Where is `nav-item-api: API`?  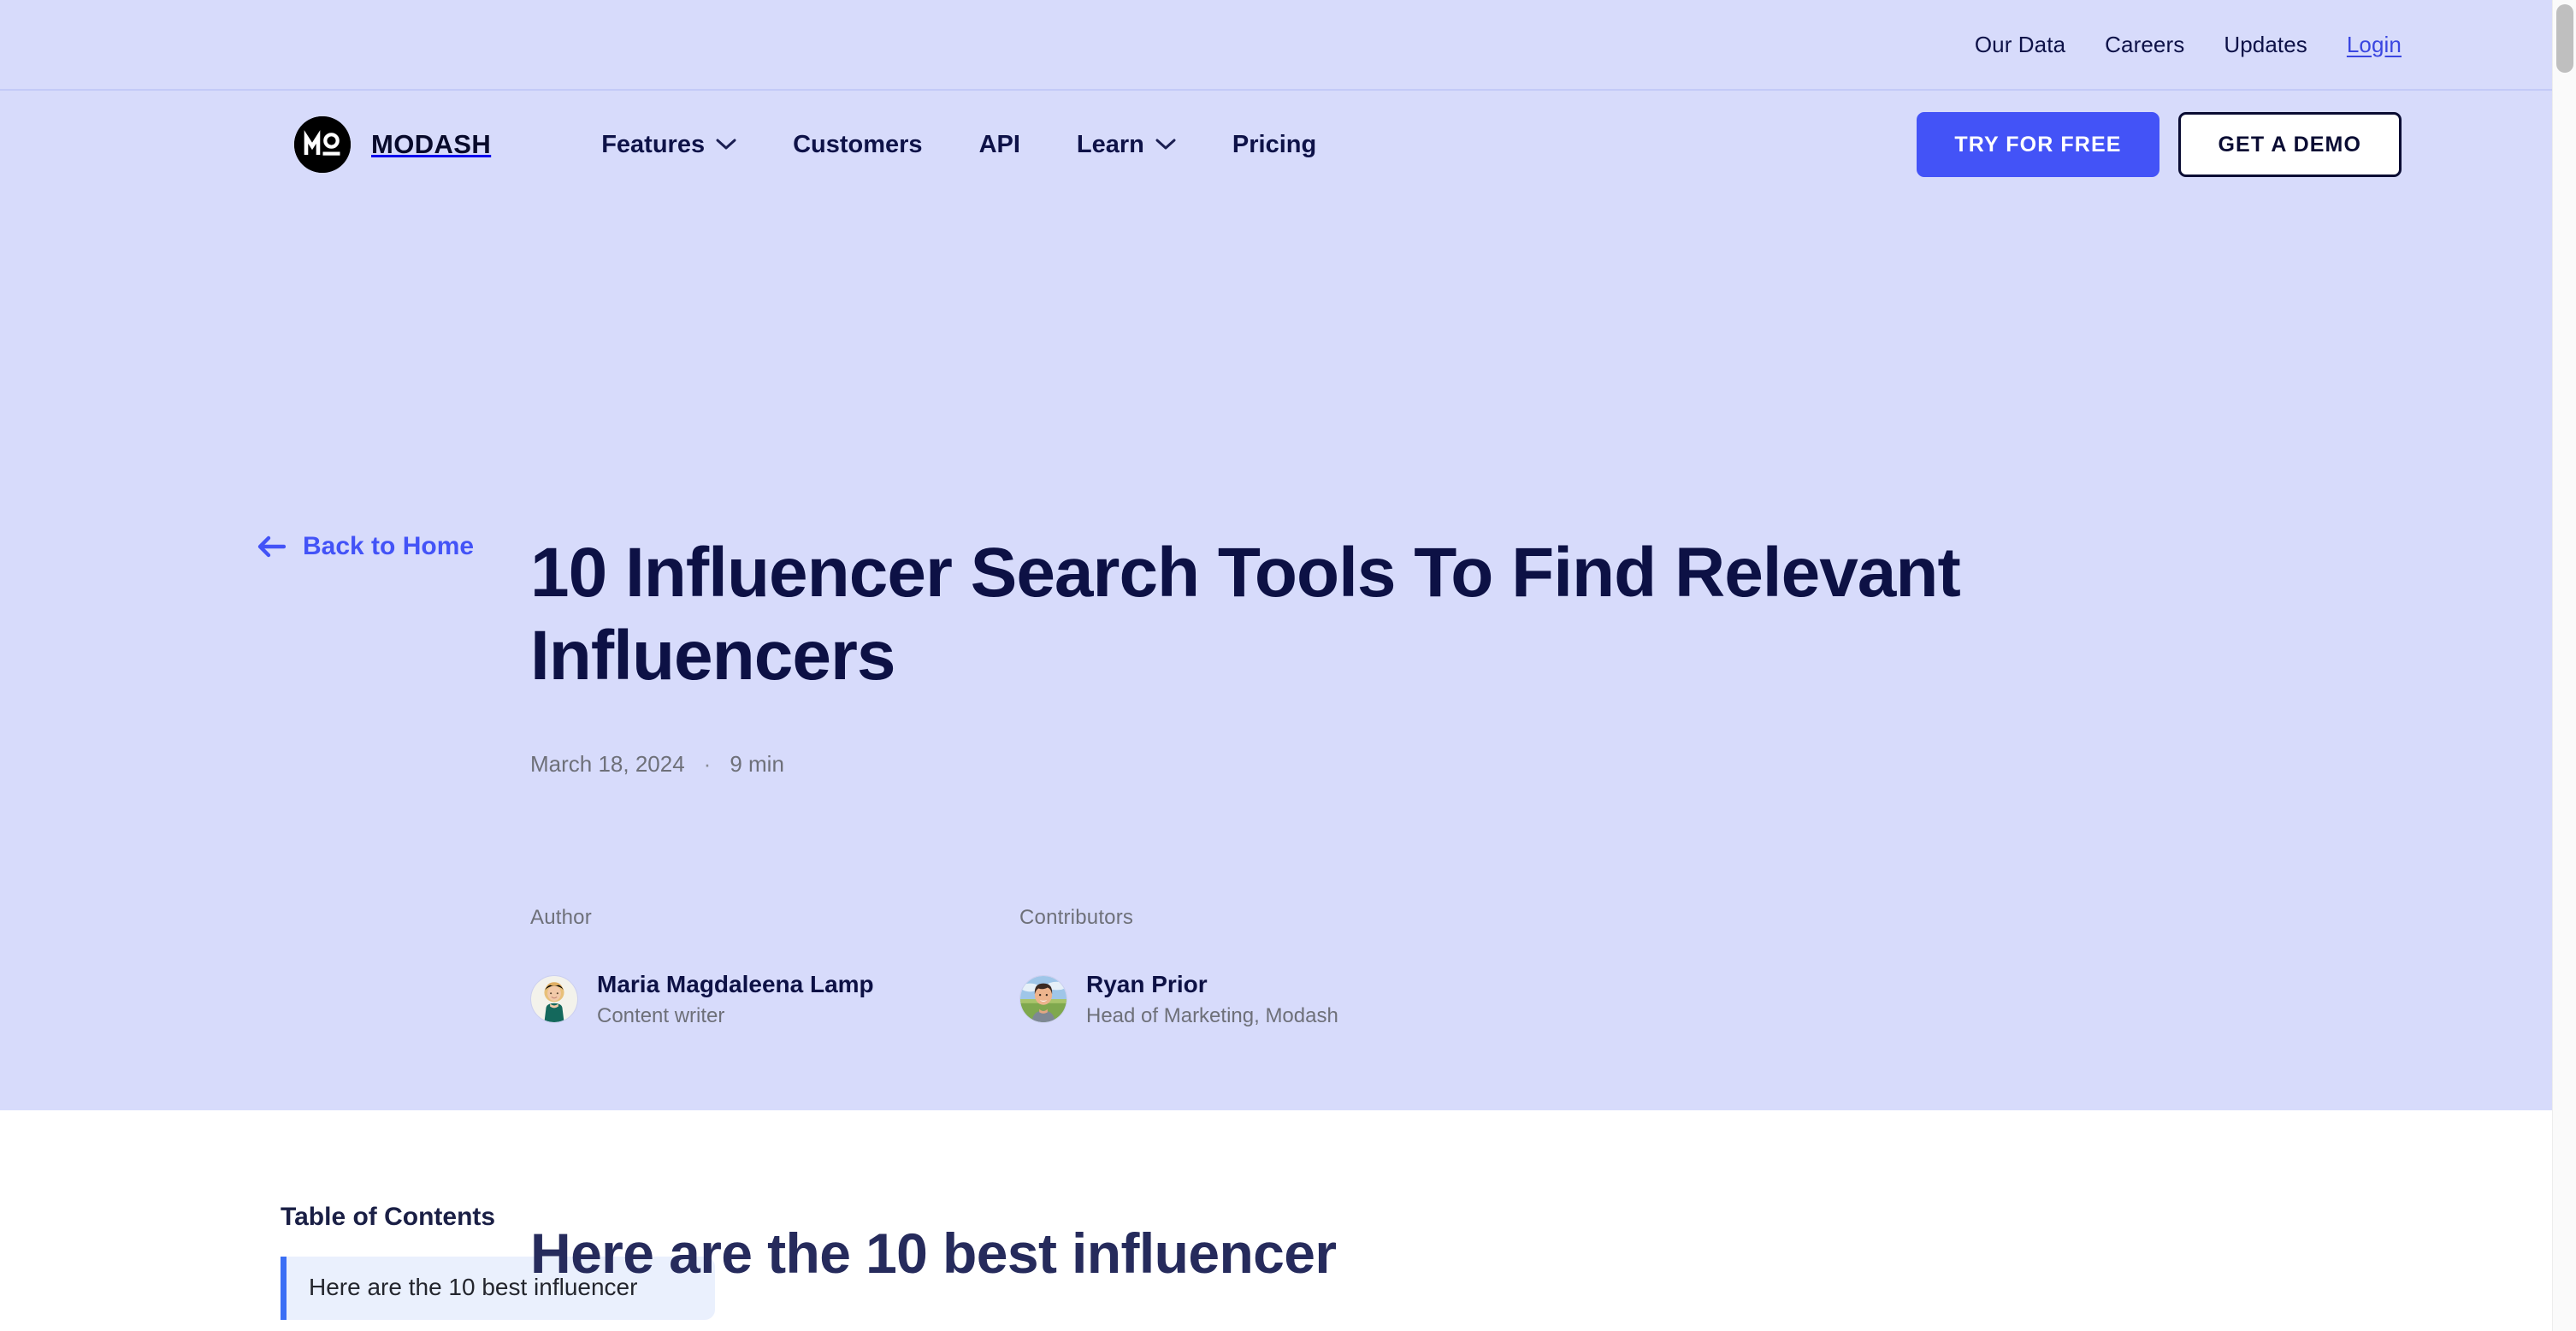 nav-item-api: API is located at coordinates (1000, 145).